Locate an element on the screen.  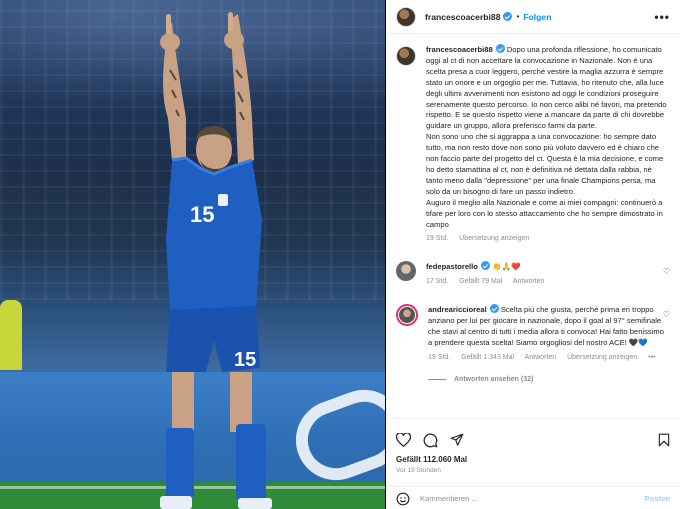
commenter-username: fedepastorello is located at coordinates (452, 266).